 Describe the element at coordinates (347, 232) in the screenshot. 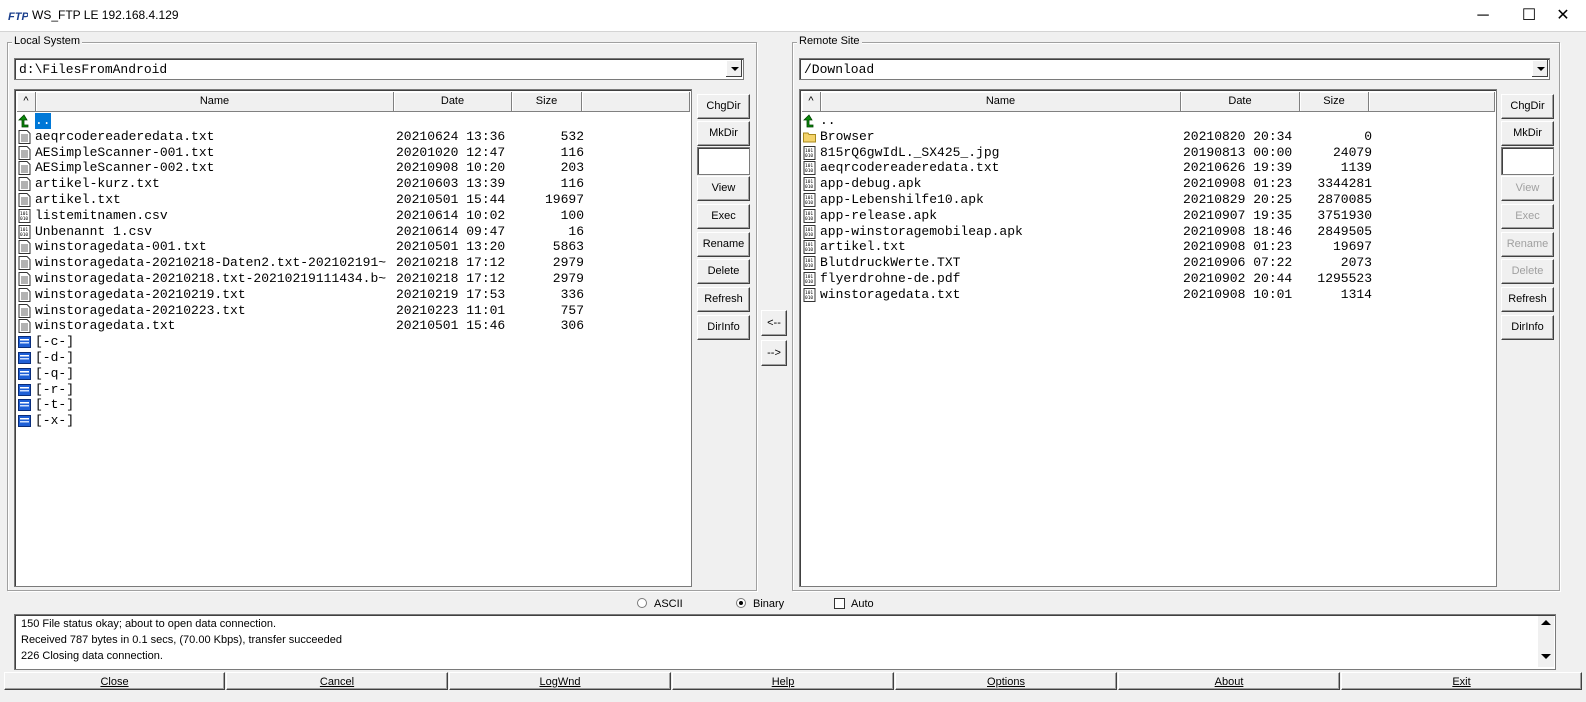

I see `local-file-row: 101 010 Unbenannt 1.csv 20210614 09:47 16` at that location.